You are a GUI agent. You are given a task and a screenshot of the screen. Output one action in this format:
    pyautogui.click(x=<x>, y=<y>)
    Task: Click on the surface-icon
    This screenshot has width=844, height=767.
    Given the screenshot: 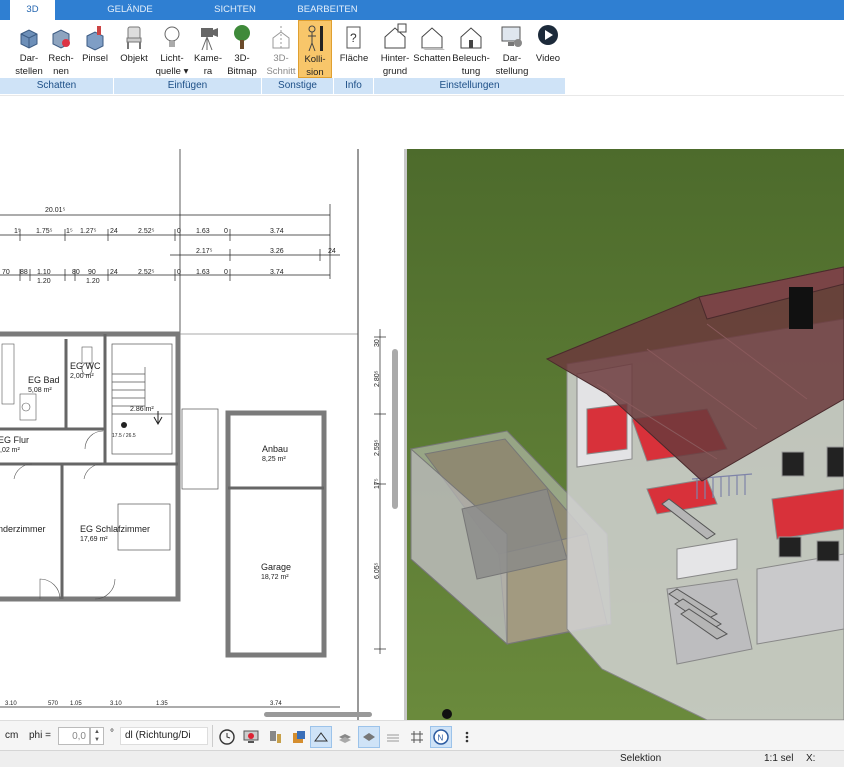 What is the action you would take?
    pyautogui.click(x=369, y=737)
    